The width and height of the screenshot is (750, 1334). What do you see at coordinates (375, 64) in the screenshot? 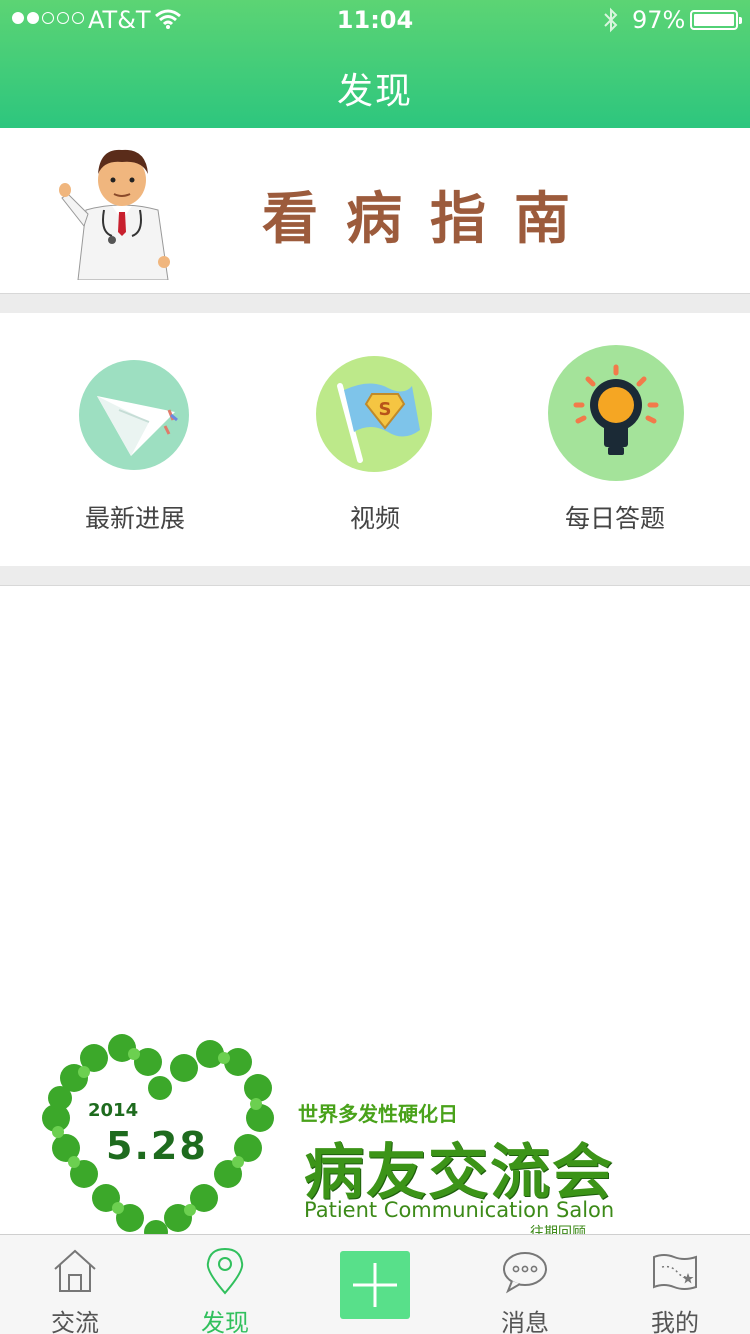
I see `header: AT&T 11:04 97% 发现` at bounding box center [375, 64].